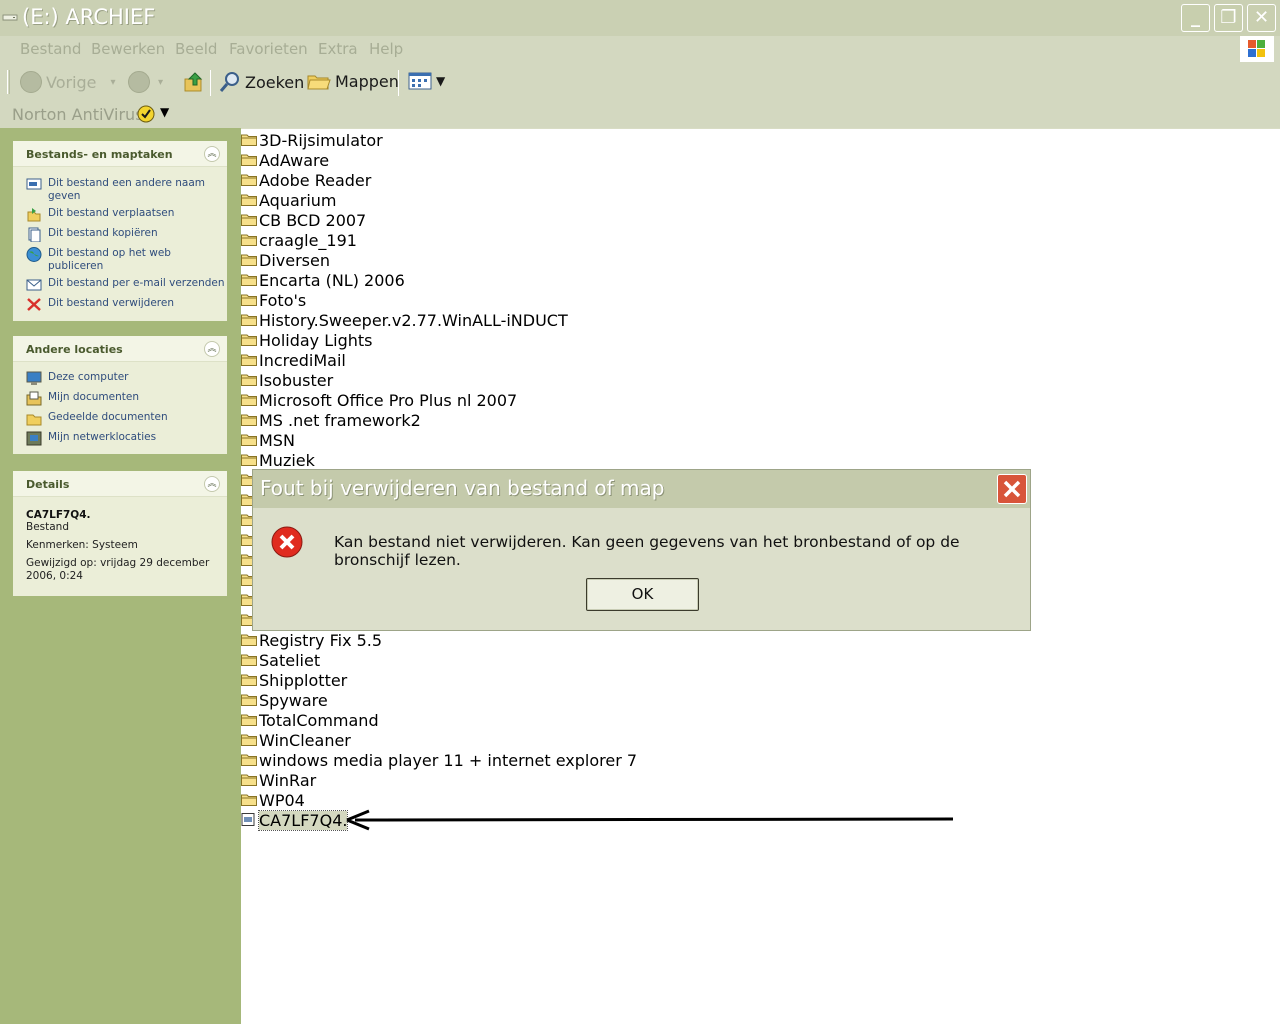 The height and width of the screenshot is (1024, 1280). What do you see at coordinates (136, 283) in the screenshot?
I see `task-label: Dit bestand per e-mail verzenden` at bounding box center [136, 283].